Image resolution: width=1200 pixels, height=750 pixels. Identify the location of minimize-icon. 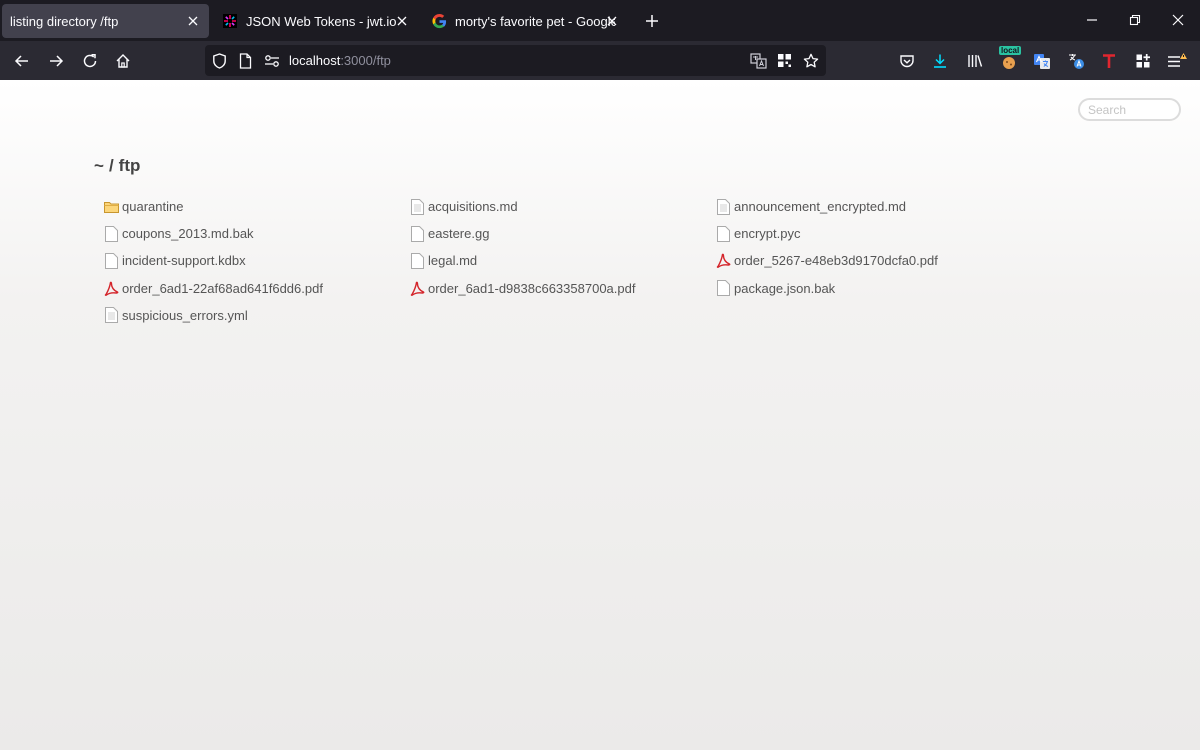
(1092, 20).